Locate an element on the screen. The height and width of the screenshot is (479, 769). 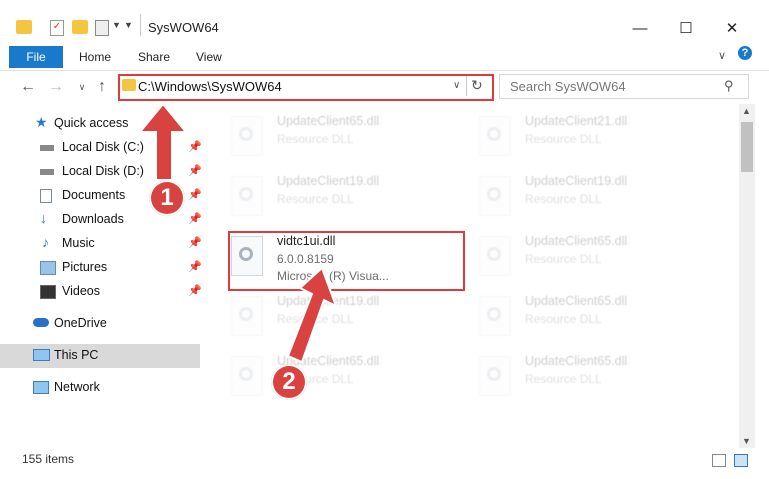
large-icons-view-icon is located at coordinates (741, 460).